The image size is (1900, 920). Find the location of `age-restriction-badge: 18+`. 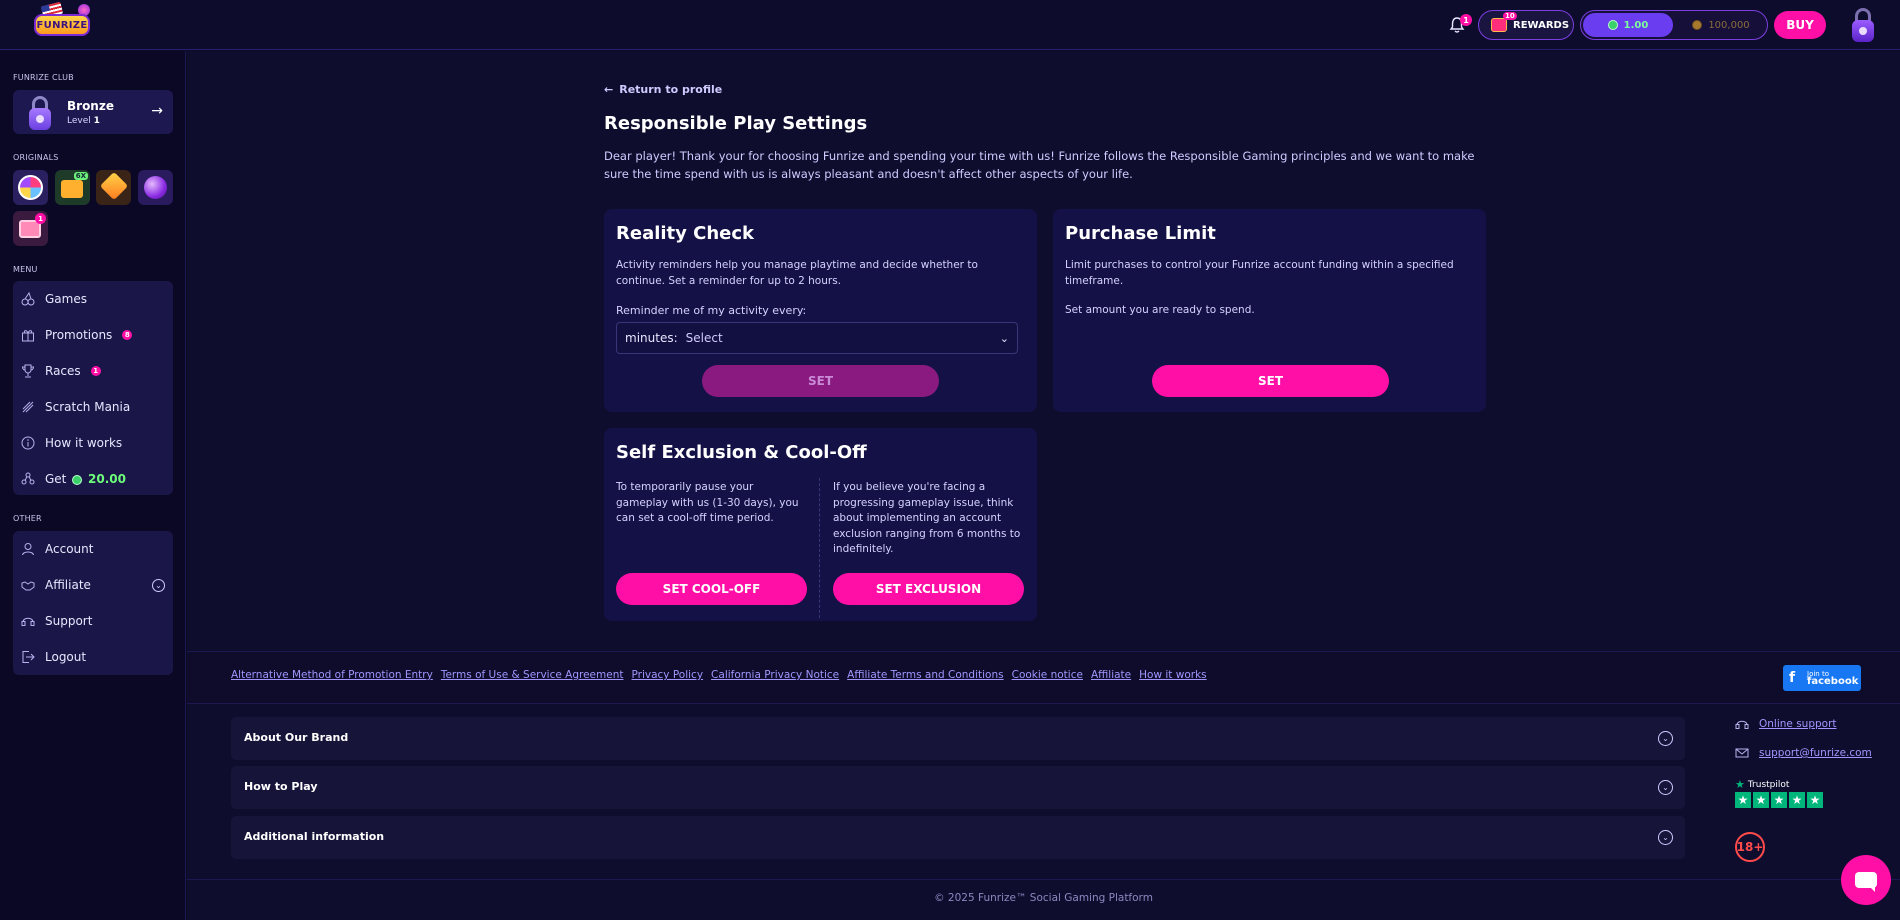

age-restriction-badge: 18+ is located at coordinates (1750, 847).